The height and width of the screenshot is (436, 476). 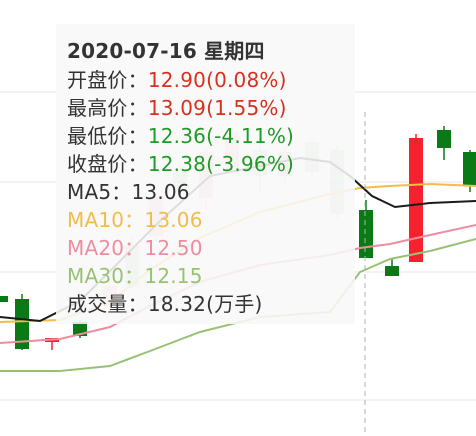 What do you see at coordinates (205, 304) in the screenshot?
I see `tooltip-row-value: 18.32(万手)` at bounding box center [205, 304].